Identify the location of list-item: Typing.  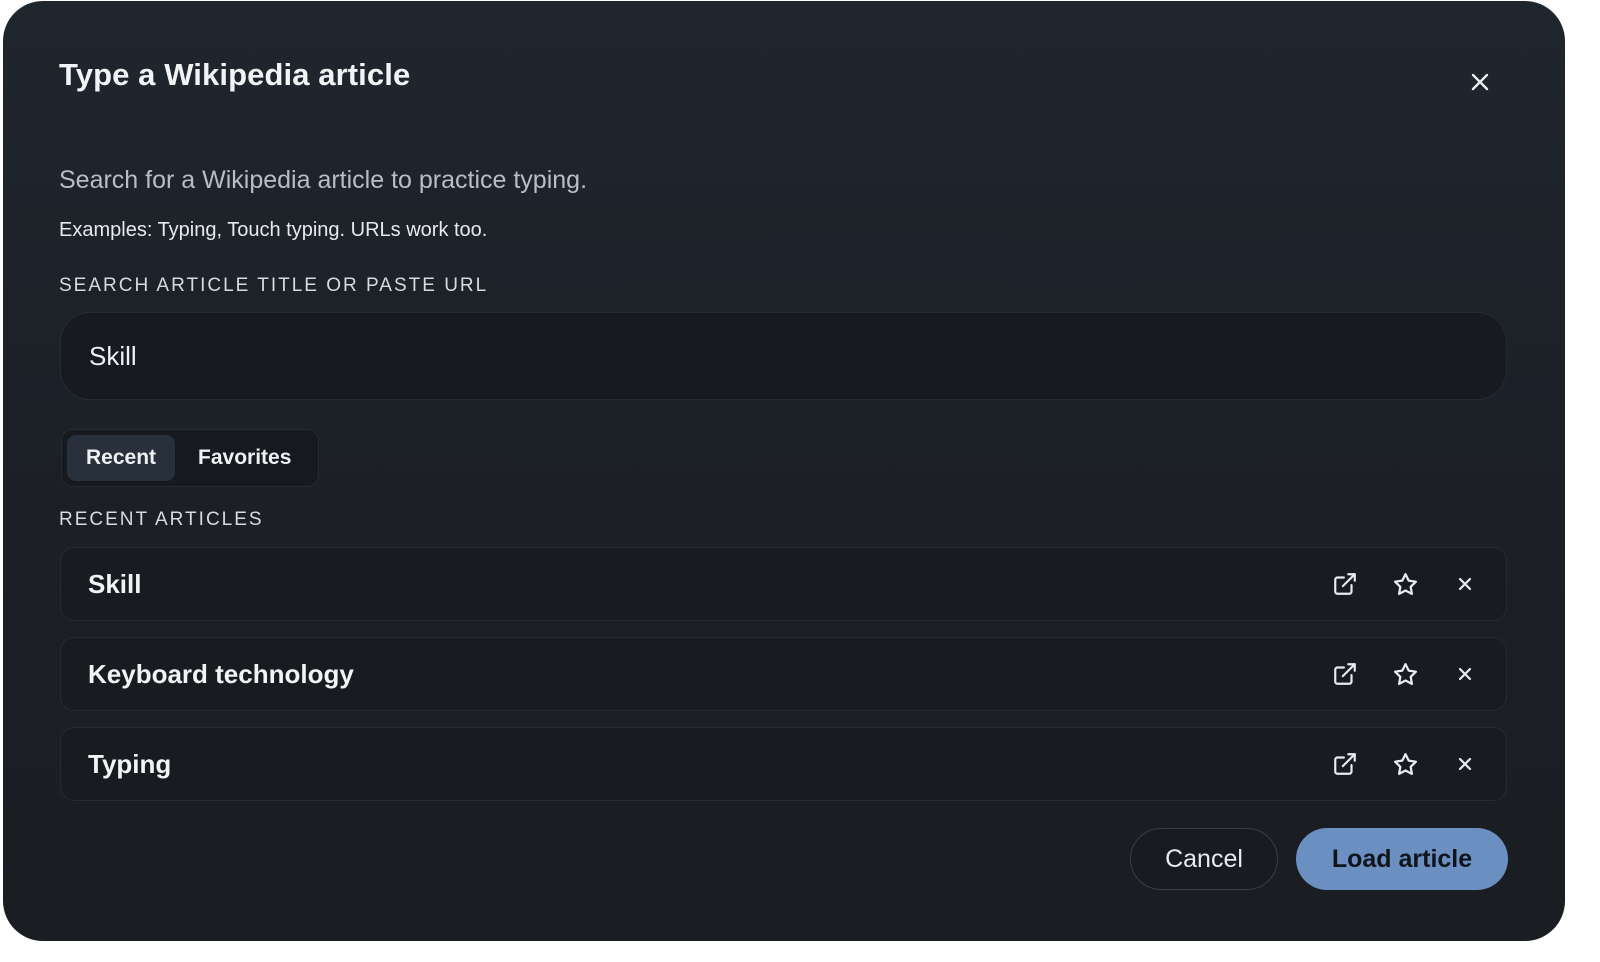
(783, 764).